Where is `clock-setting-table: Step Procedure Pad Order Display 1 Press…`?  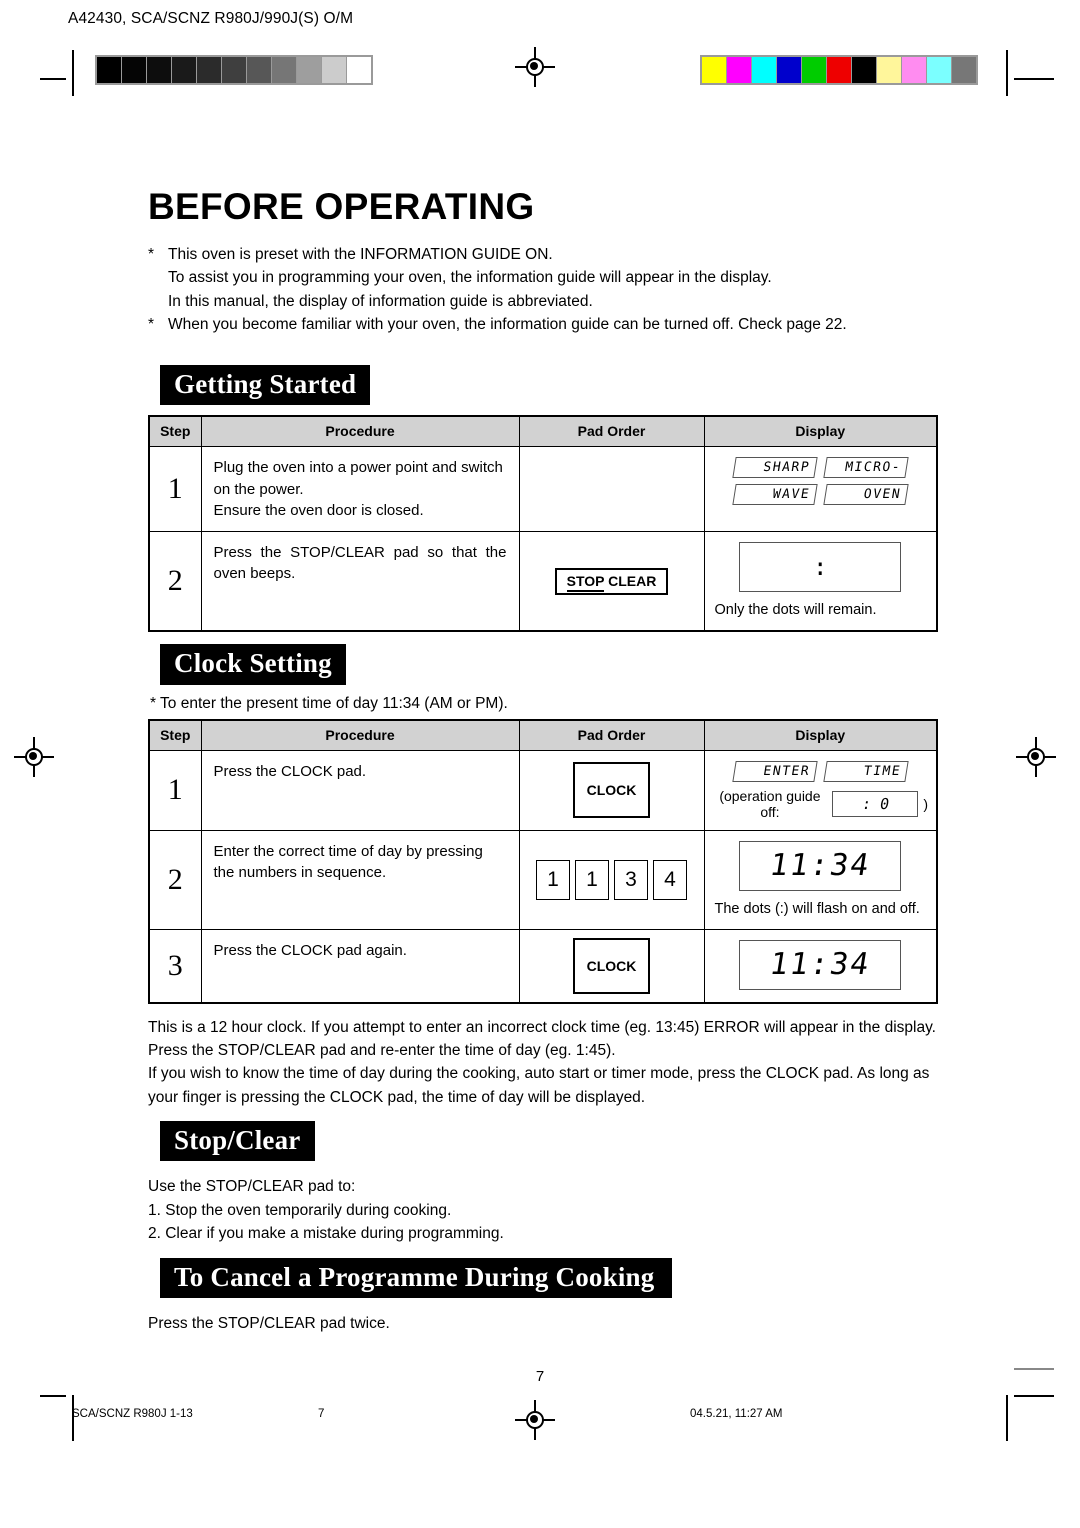 clock-setting-table: Step Procedure Pad Order Display 1 Press… is located at coordinates (543, 861).